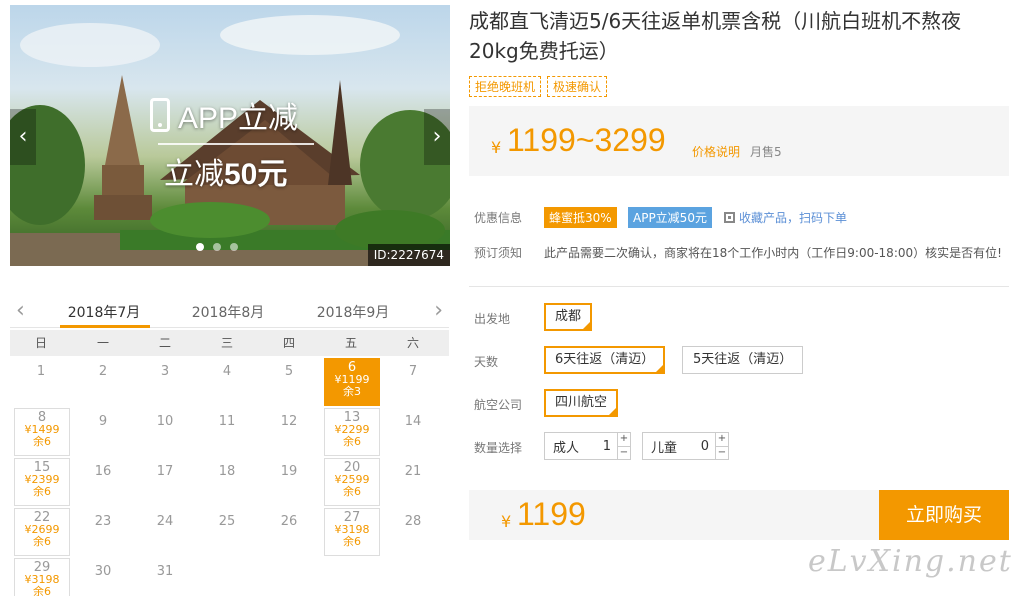 This screenshot has width=1013, height=596. What do you see at coordinates (226, 343) in the screenshot?
I see `weekday-label: 三` at bounding box center [226, 343].